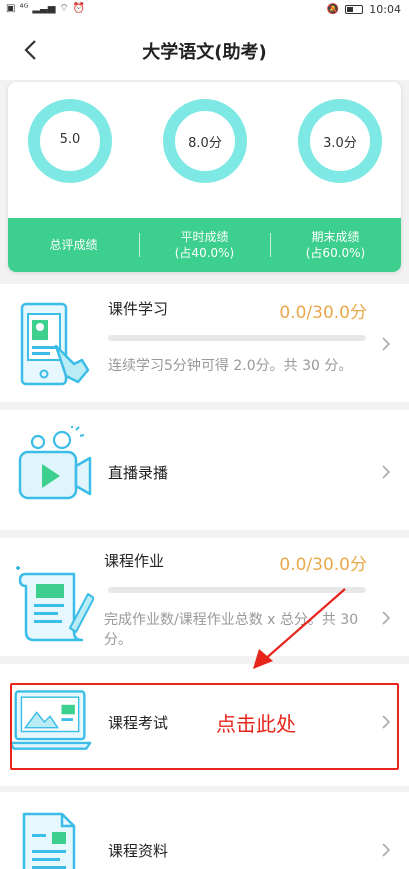 Image resolution: width=409 pixels, height=869 pixels. I want to click on sim-icon: ▣, so click(11, 8).